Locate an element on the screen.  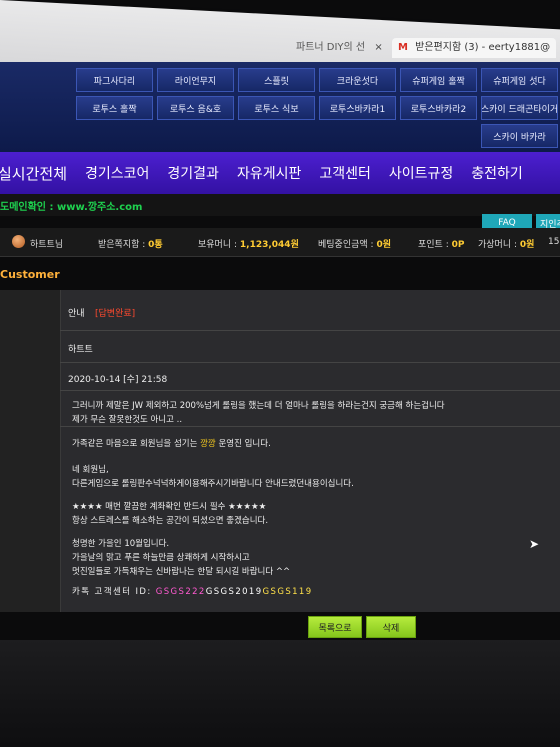
submenu-item: 스카이 바카라 is located at coordinates (519, 136).